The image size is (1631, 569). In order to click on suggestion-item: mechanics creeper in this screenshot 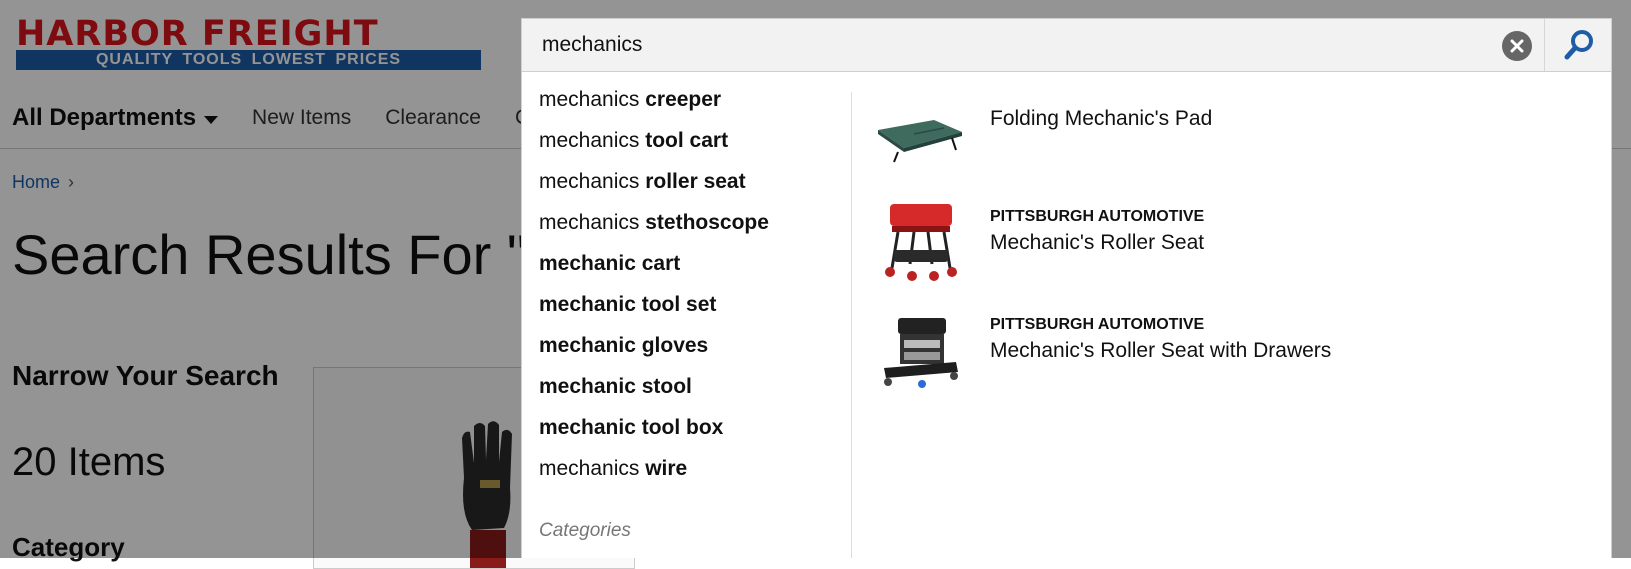, I will do `click(654, 106)`.